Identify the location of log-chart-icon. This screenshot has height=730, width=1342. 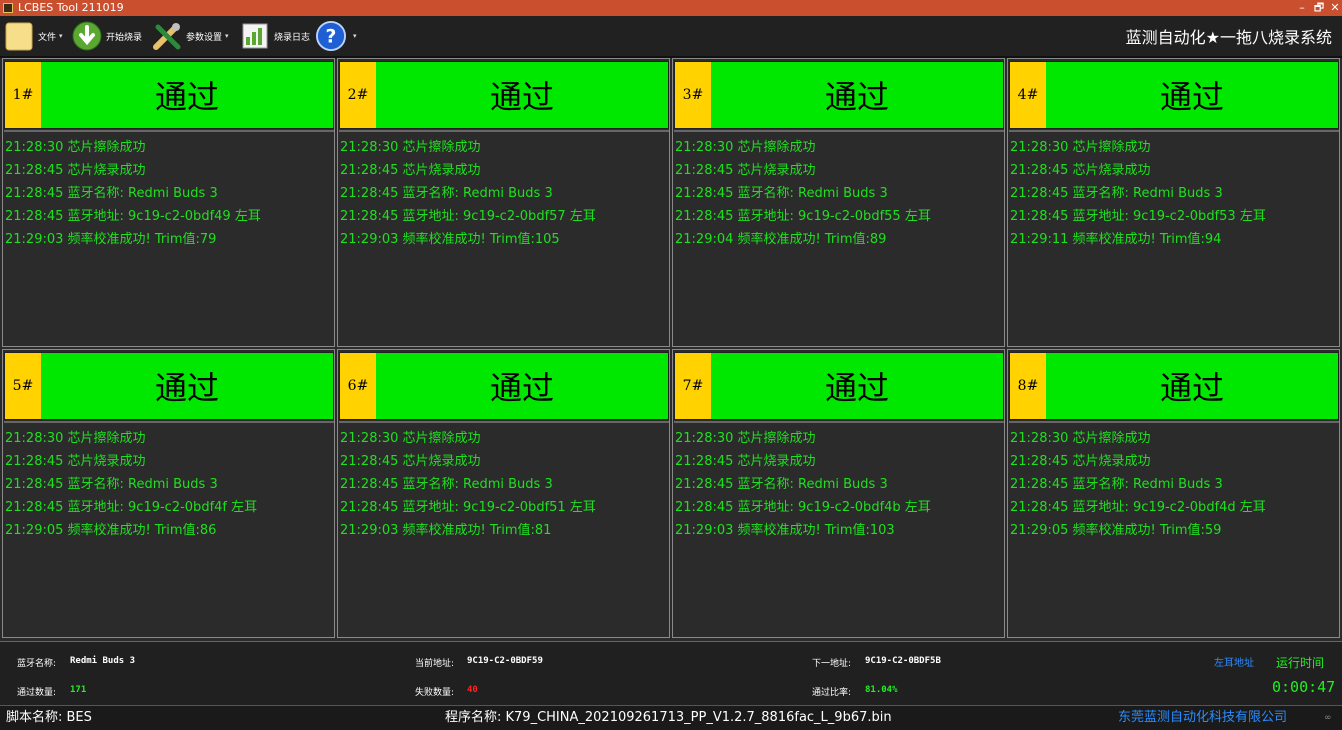
(255, 36).